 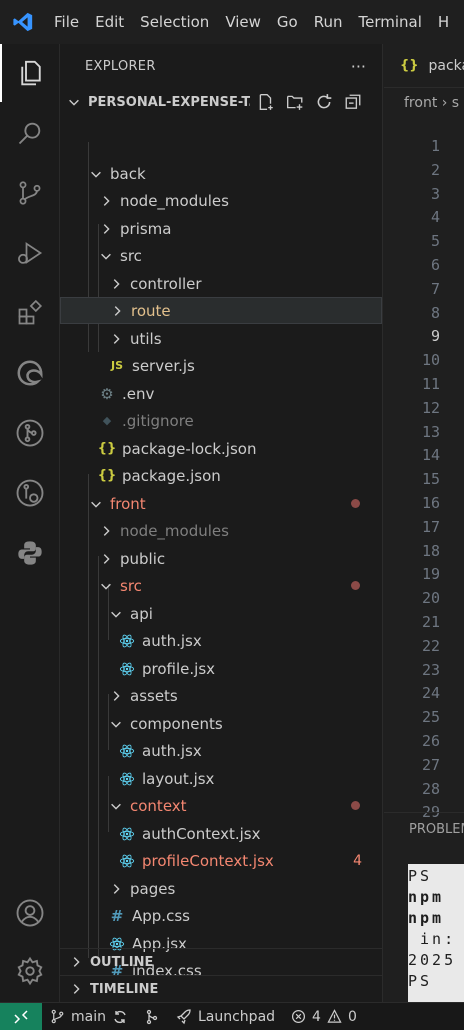 I want to click on folder-item-components: components, so click(x=221, y=723).